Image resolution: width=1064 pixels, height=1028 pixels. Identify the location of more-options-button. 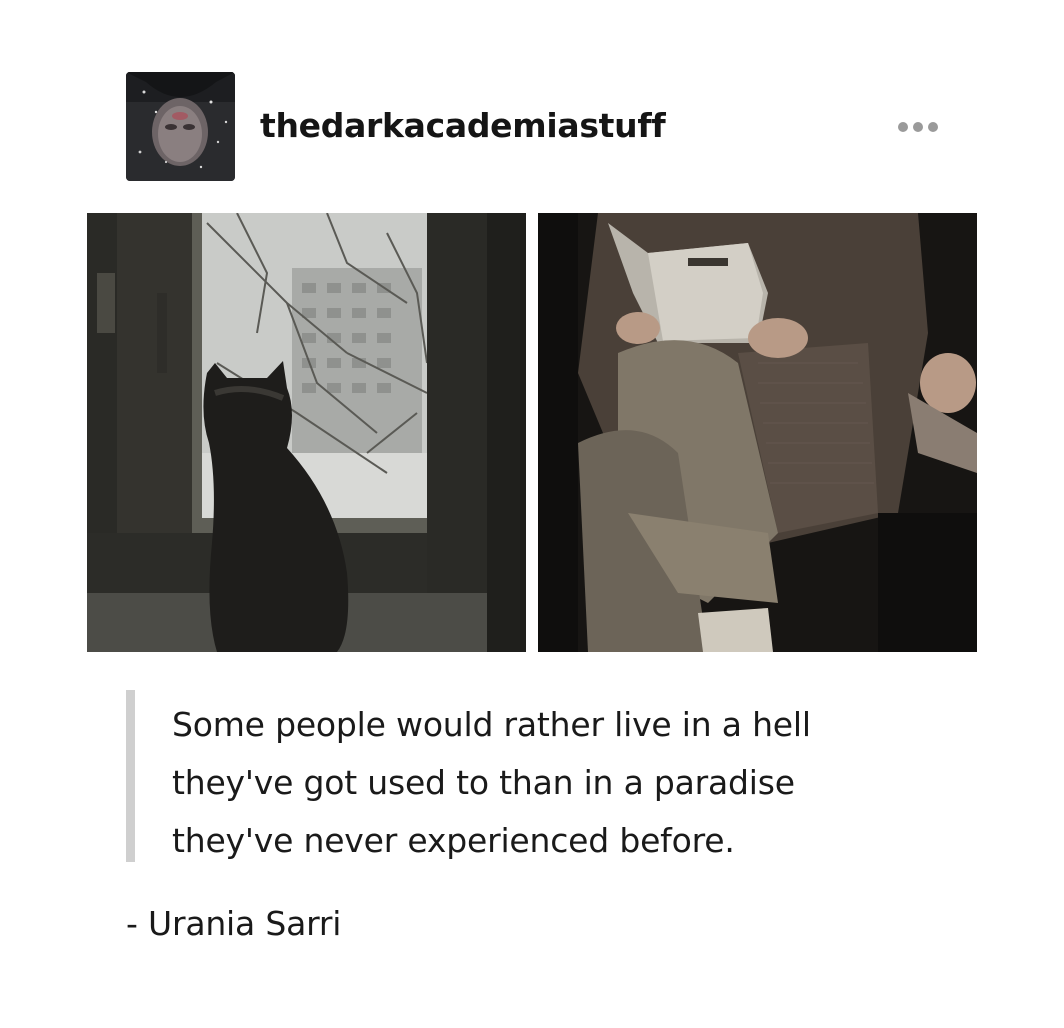
(919, 127).